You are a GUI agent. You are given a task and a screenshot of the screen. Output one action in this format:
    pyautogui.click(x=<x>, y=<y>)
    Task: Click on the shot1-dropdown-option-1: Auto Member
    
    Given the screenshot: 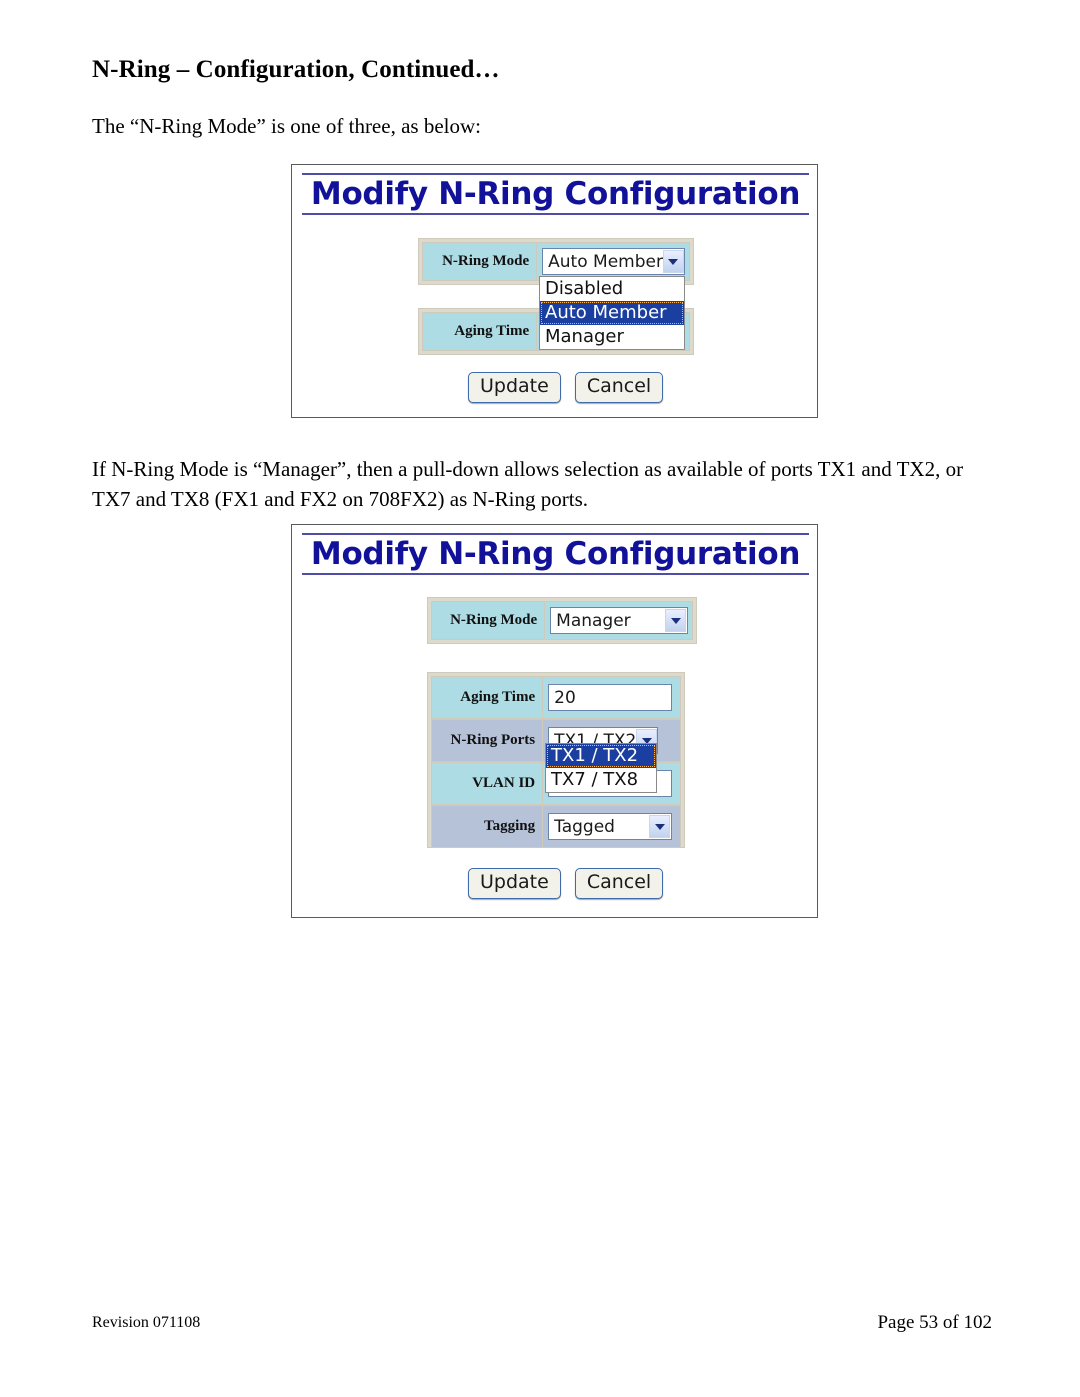 What is the action you would take?
    pyautogui.click(x=612, y=313)
    